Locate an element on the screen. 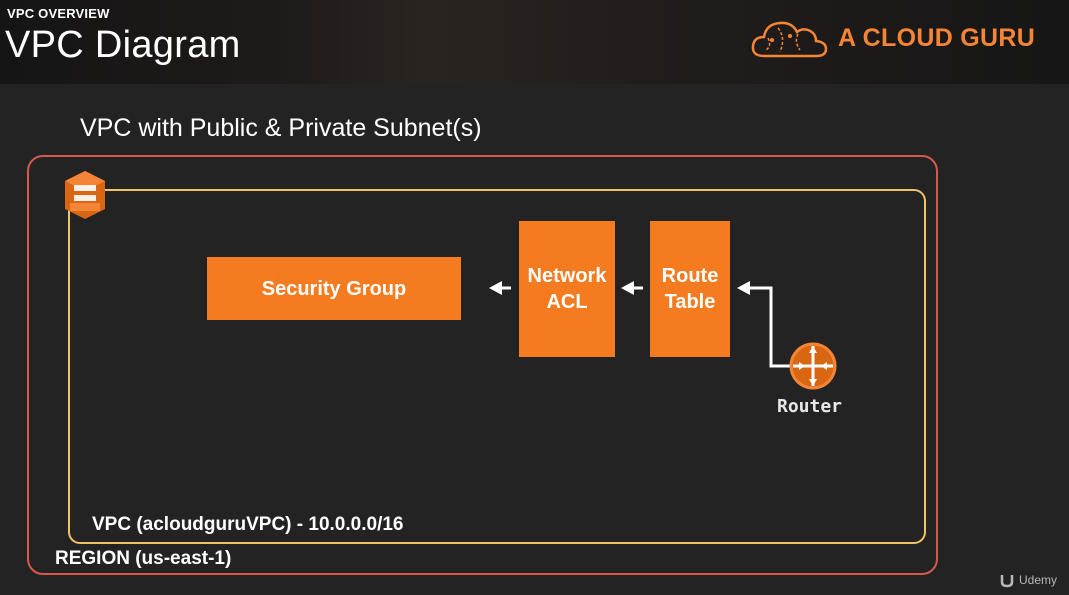  network-acl-box: Network ACL is located at coordinates (567, 289).